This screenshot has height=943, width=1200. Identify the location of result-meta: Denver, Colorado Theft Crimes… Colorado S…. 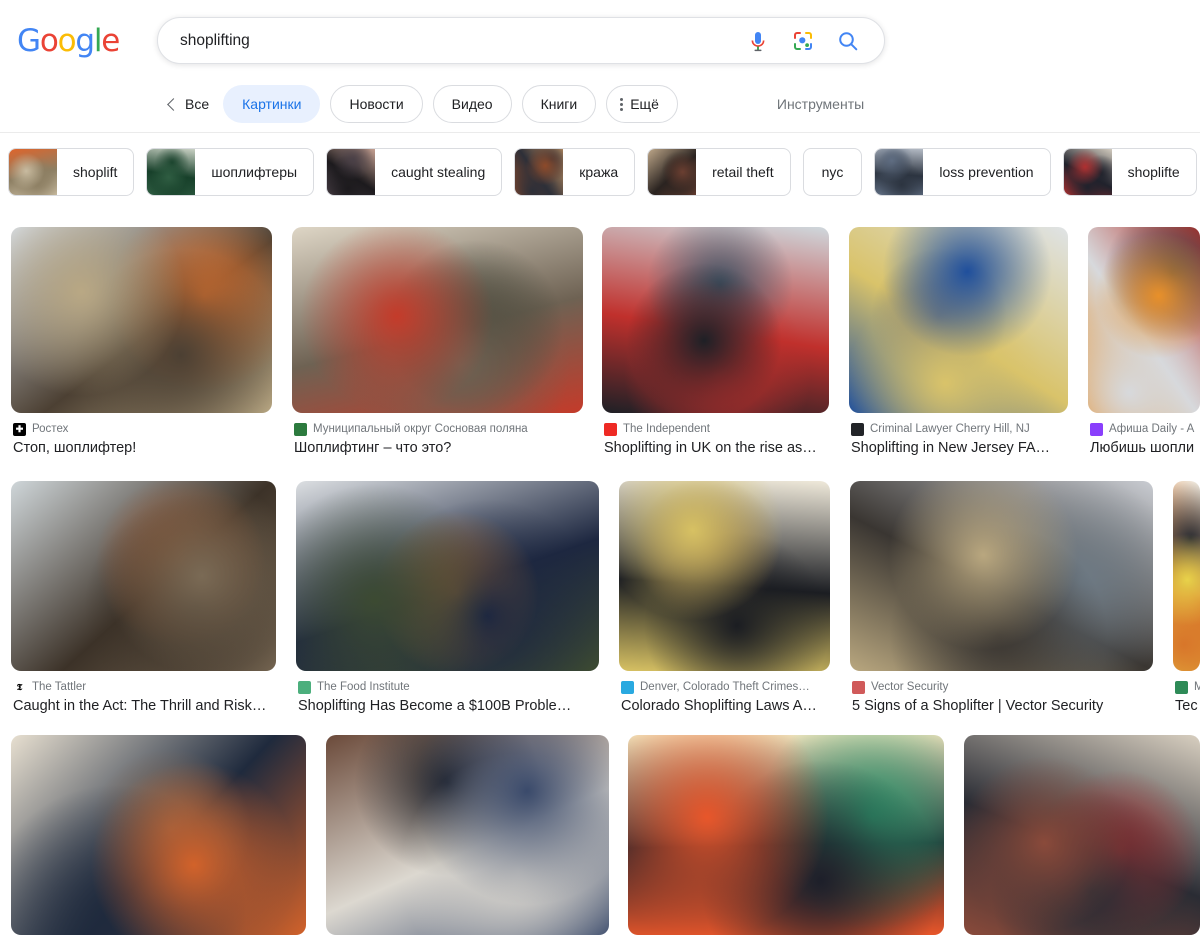
(724, 698).